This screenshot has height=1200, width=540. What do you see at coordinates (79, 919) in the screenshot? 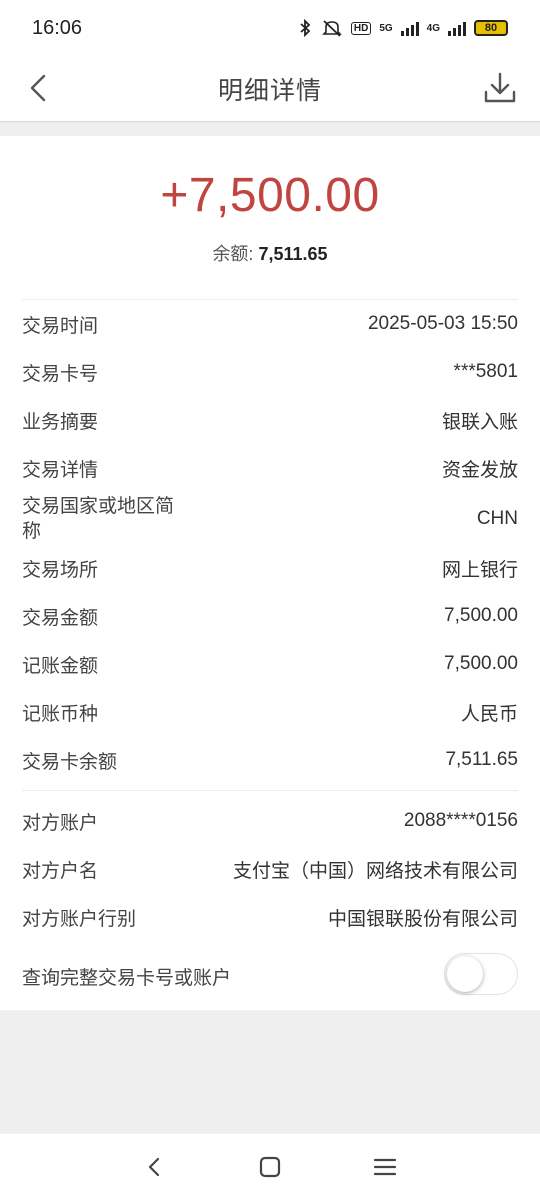
I see `detail-label: 对方账户行别` at bounding box center [79, 919].